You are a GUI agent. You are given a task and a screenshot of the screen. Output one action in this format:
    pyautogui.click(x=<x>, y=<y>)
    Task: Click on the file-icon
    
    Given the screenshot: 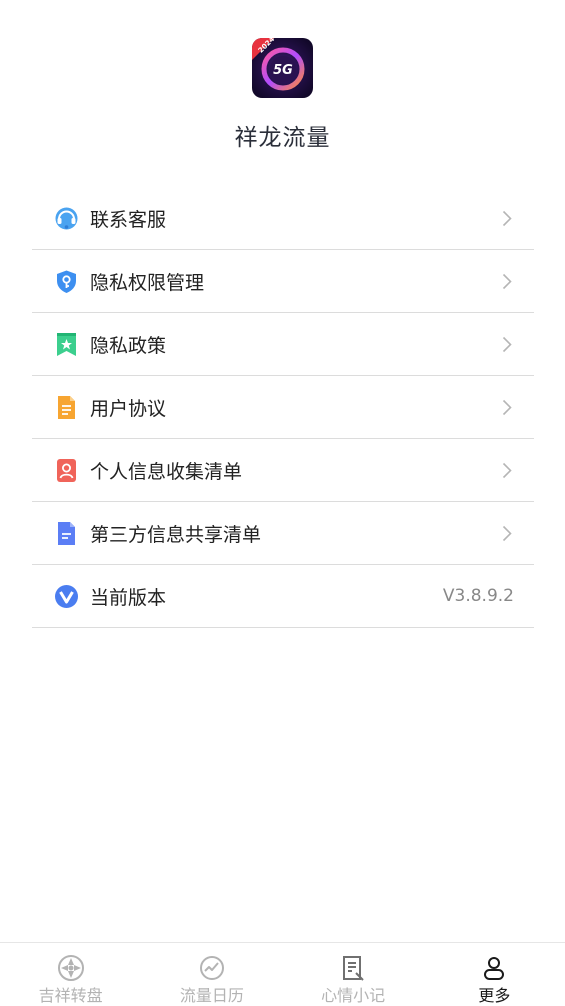 What is the action you would take?
    pyautogui.click(x=66, y=533)
    